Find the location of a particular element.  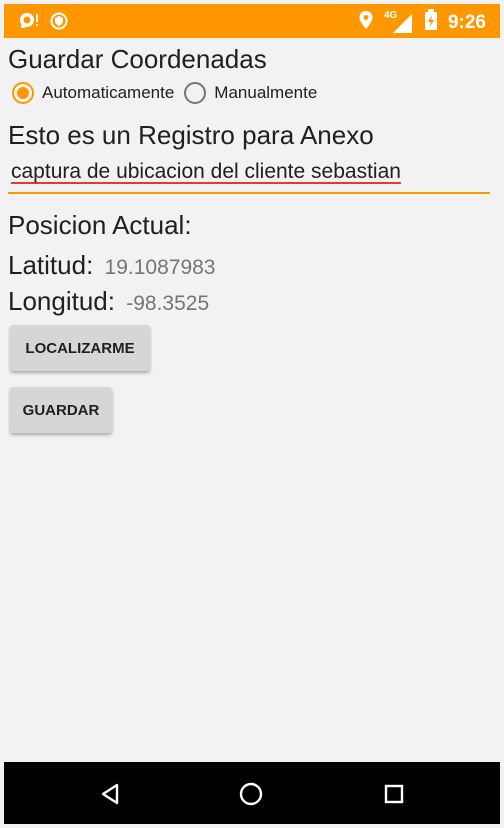

save-button: GUARDAR is located at coordinates (61, 410).